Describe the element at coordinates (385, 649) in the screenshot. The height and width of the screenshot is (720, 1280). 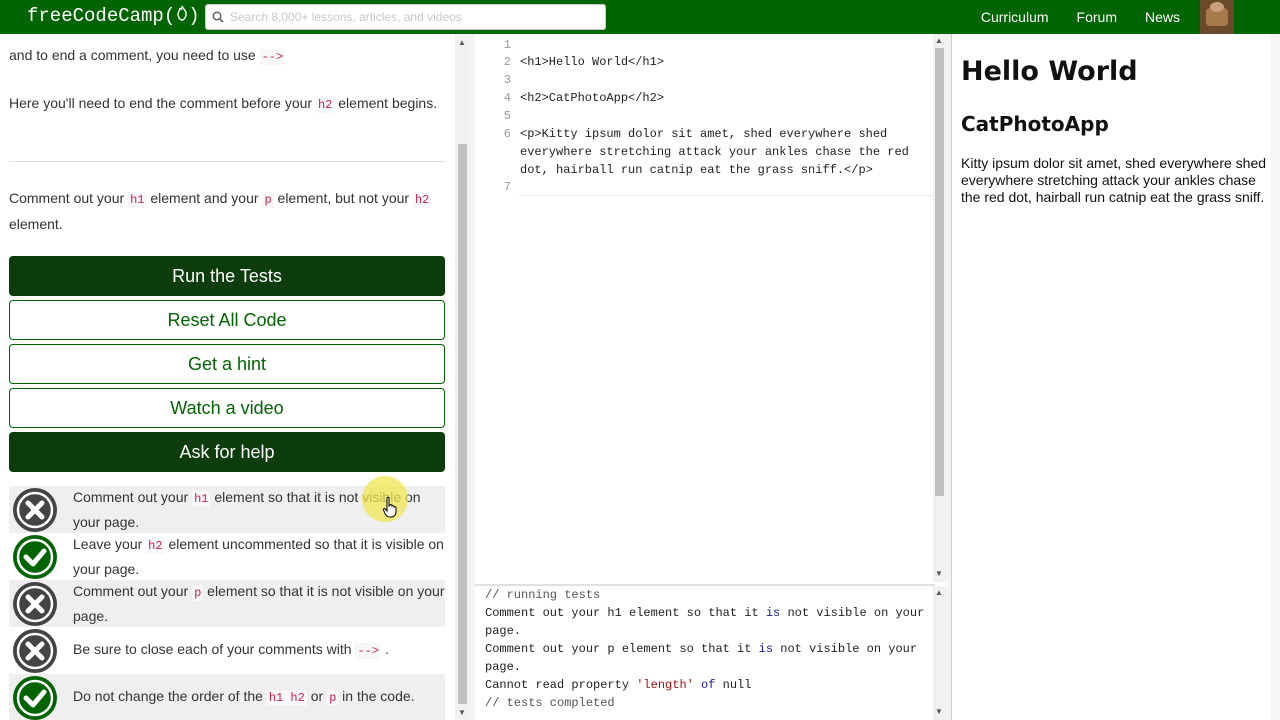
I see `test-text-part: .` at that location.